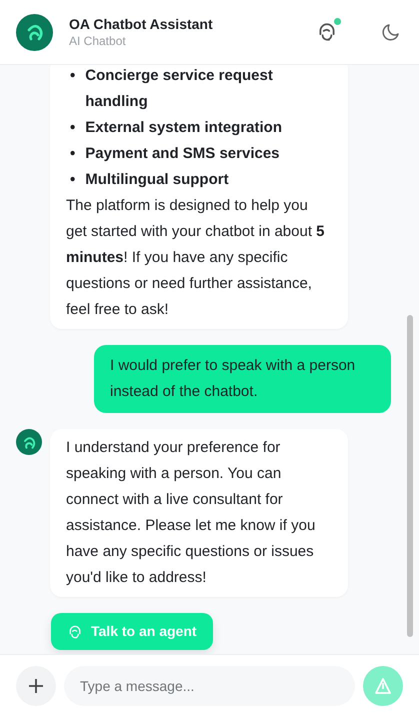 The width and height of the screenshot is (419, 717). I want to click on list-item: Payment and SMS services, so click(182, 154).